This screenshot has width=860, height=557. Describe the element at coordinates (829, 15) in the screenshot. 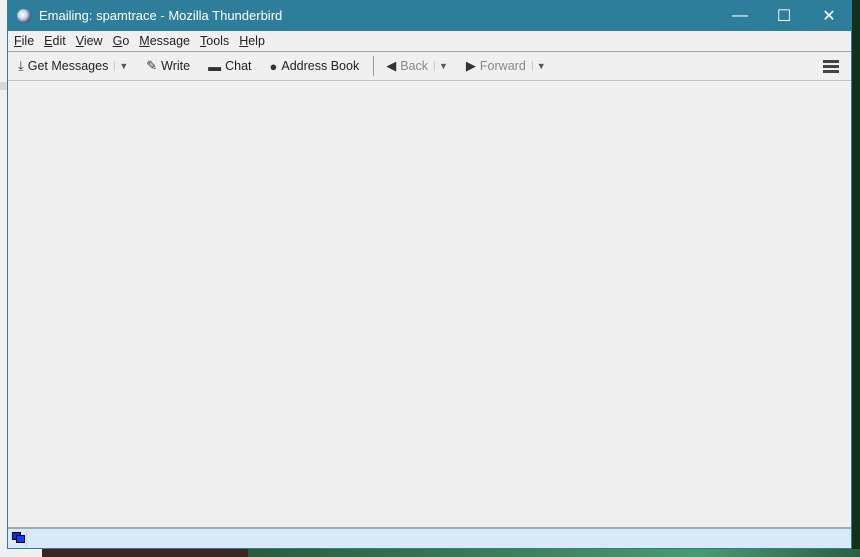

I see `close-button: ✕` at that location.